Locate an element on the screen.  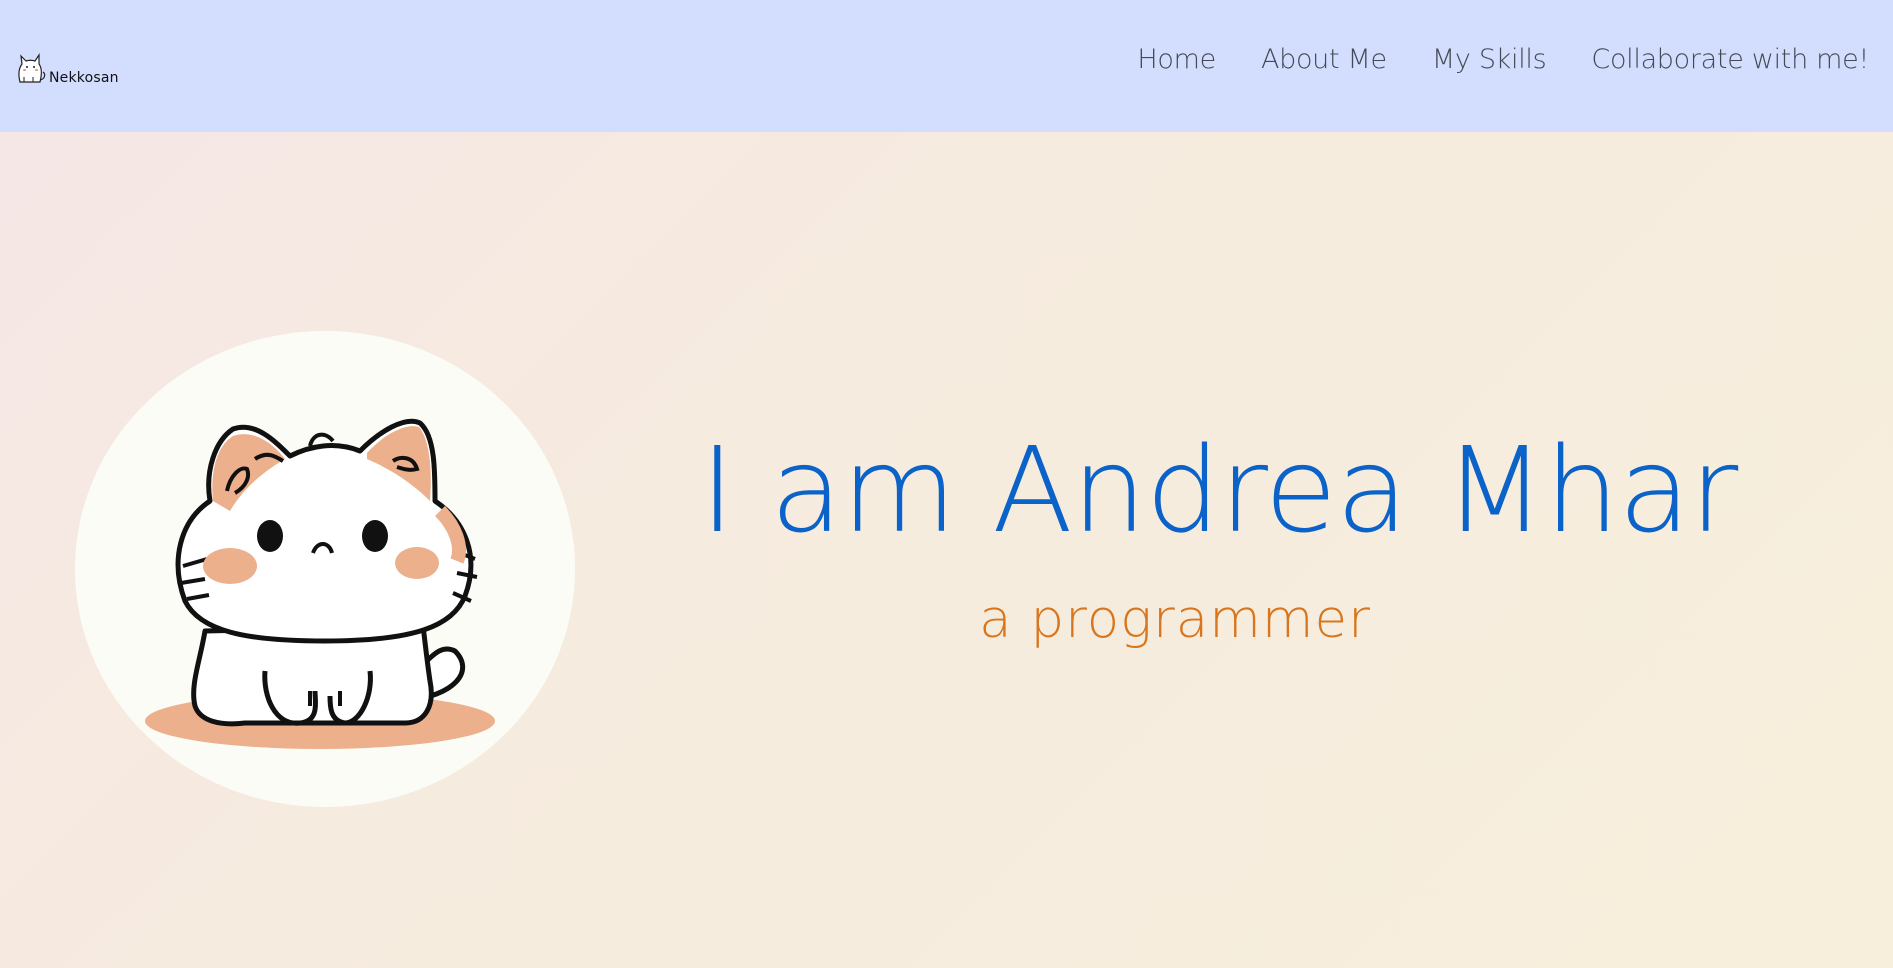
nav-about-link: About Me is located at coordinates (1324, 59).